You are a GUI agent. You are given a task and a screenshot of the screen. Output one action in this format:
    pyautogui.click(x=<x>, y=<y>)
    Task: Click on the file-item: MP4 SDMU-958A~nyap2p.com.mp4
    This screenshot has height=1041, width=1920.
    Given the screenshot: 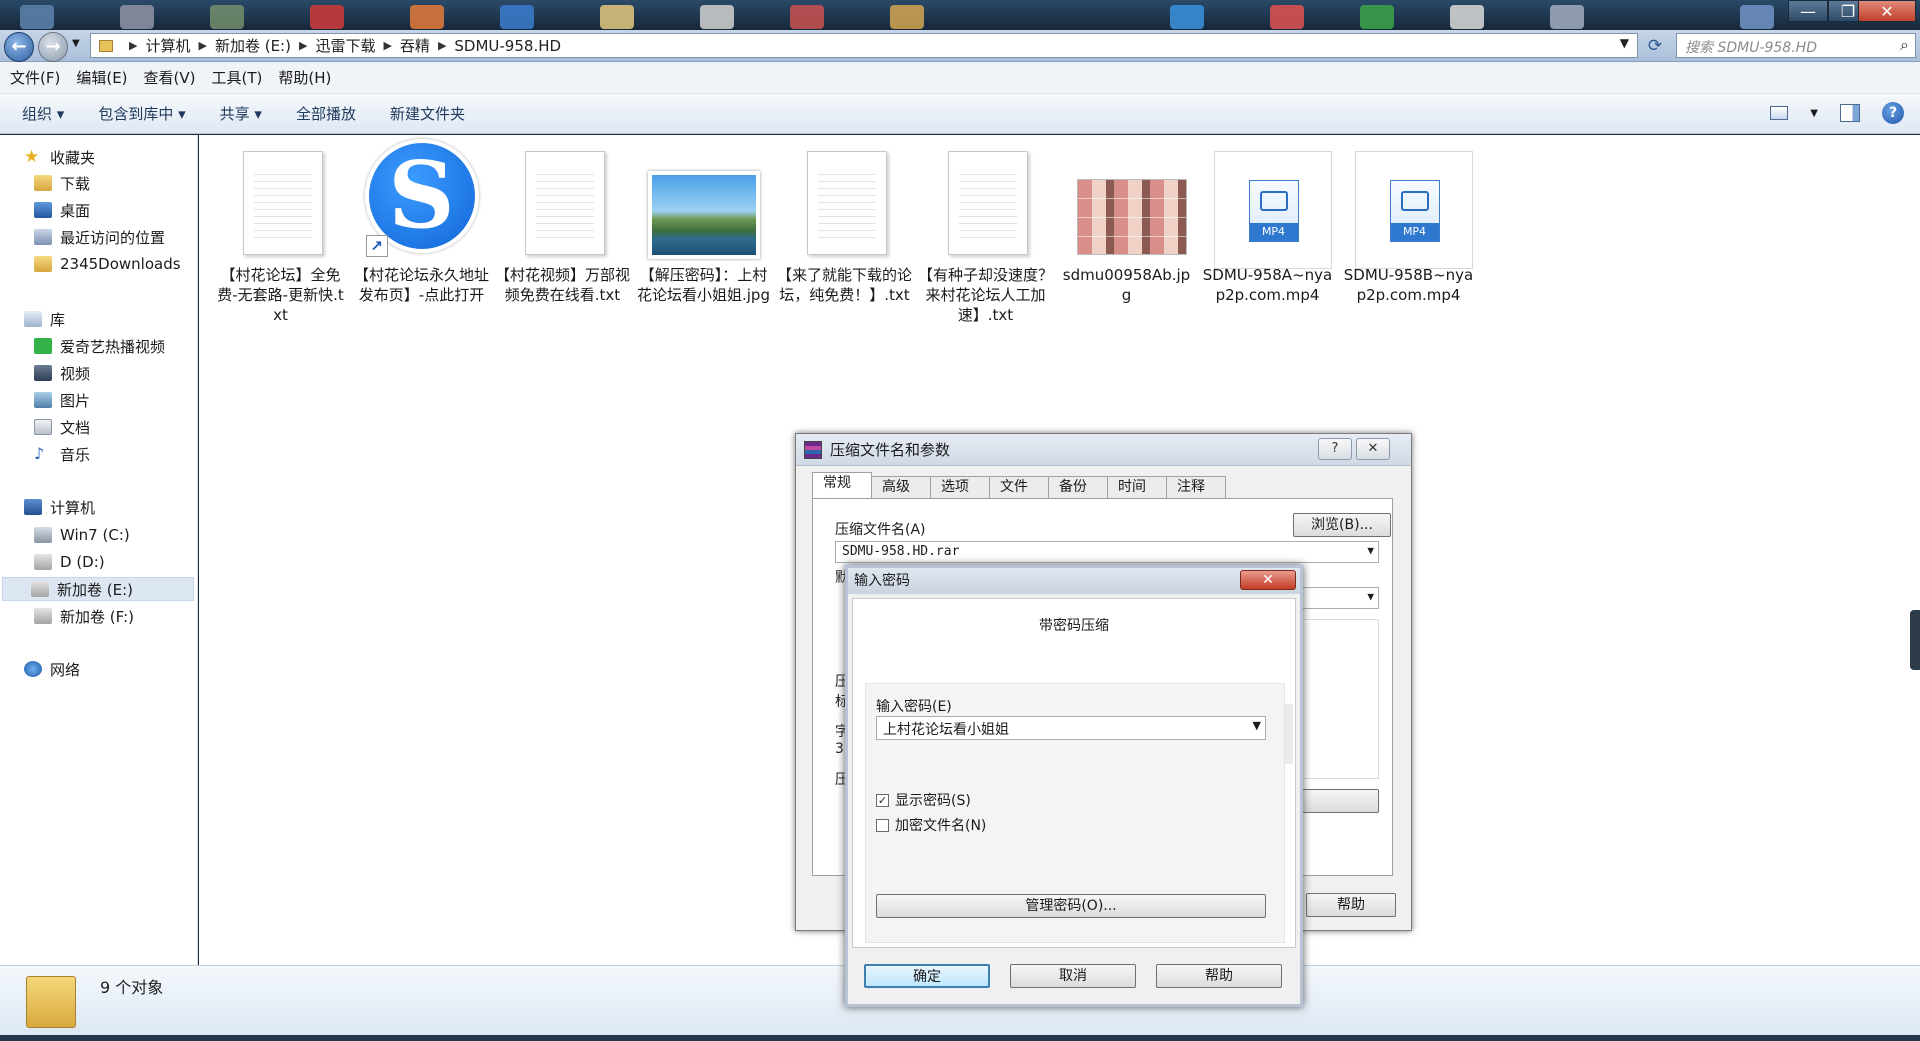 What is the action you would take?
    pyautogui.click(x=1267, y=224)
    